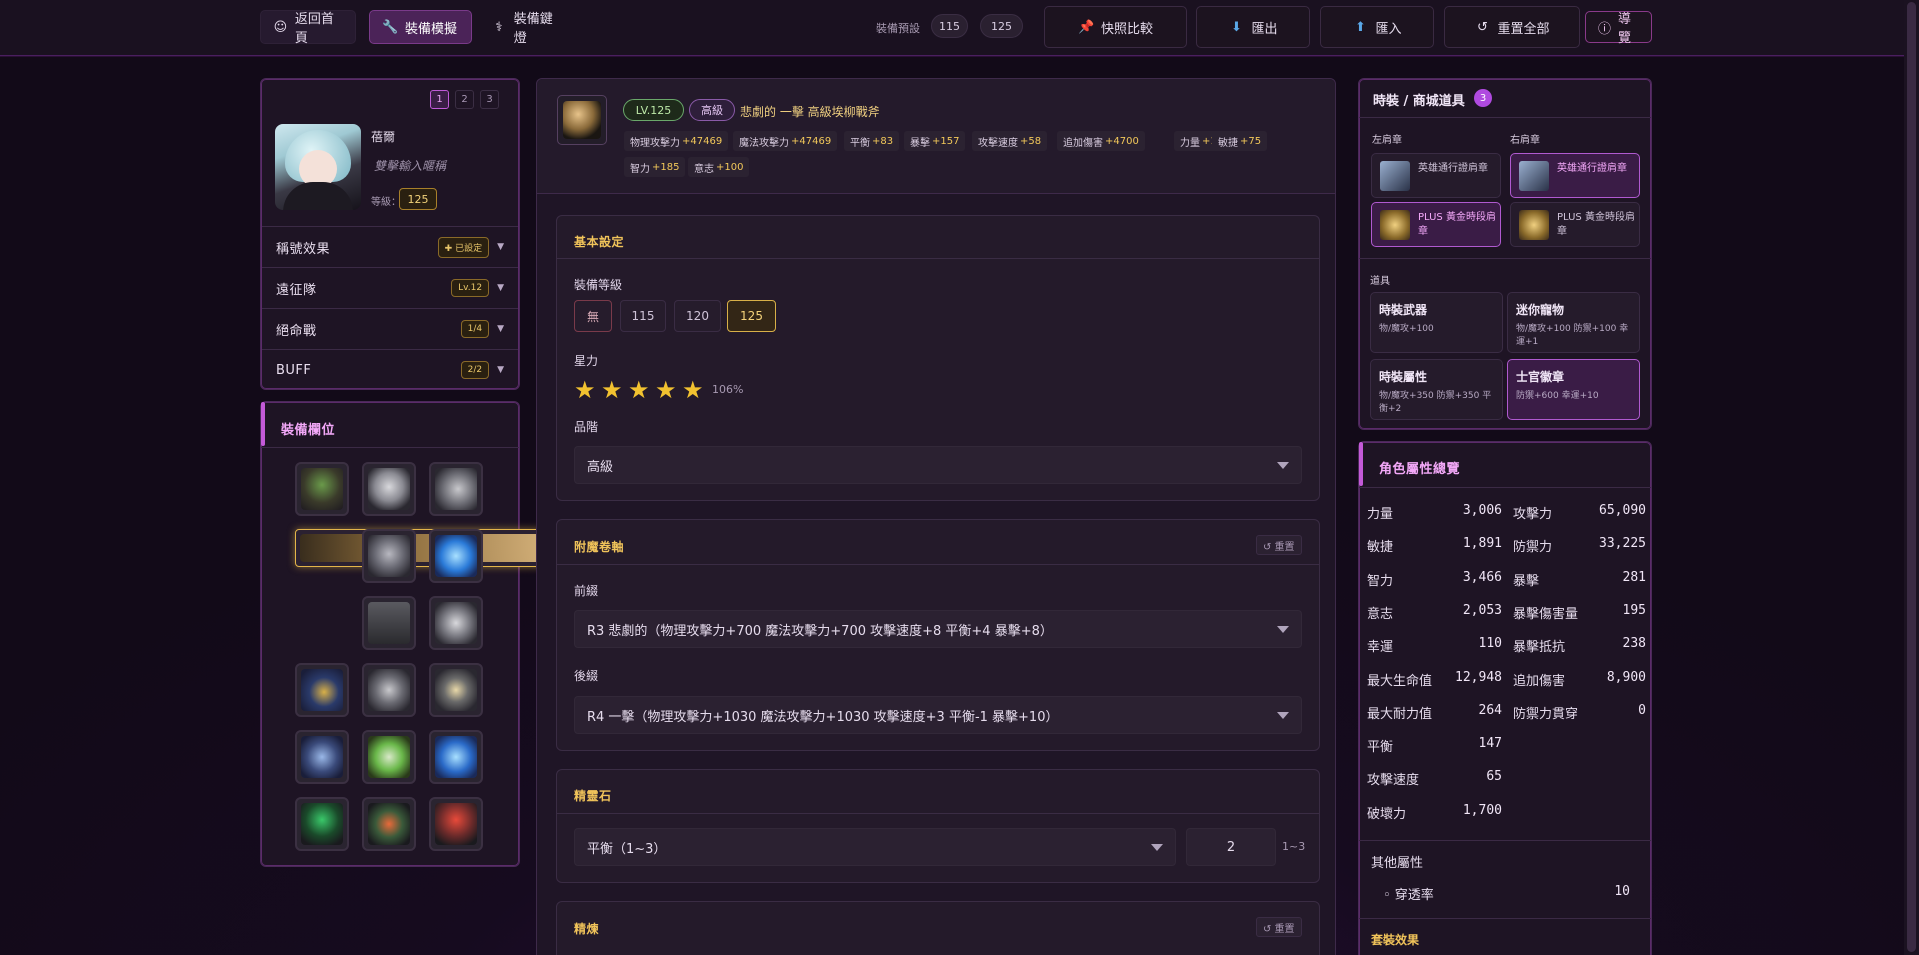  What do you see at coordinates (1540, 310) in the screenshot?
I see `item-name: 迷你寵物` at bounding box center [1540, 310].